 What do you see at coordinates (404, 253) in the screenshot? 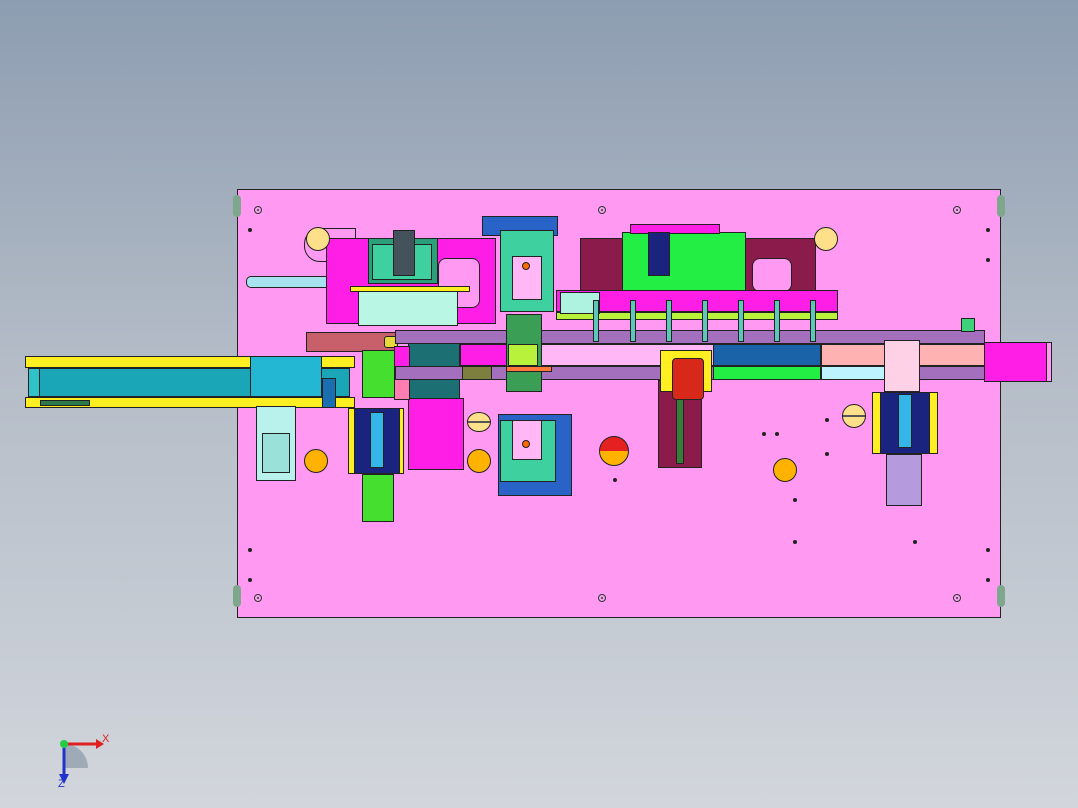
I see `left-cylinder-top` at bounding box center [404, 253].